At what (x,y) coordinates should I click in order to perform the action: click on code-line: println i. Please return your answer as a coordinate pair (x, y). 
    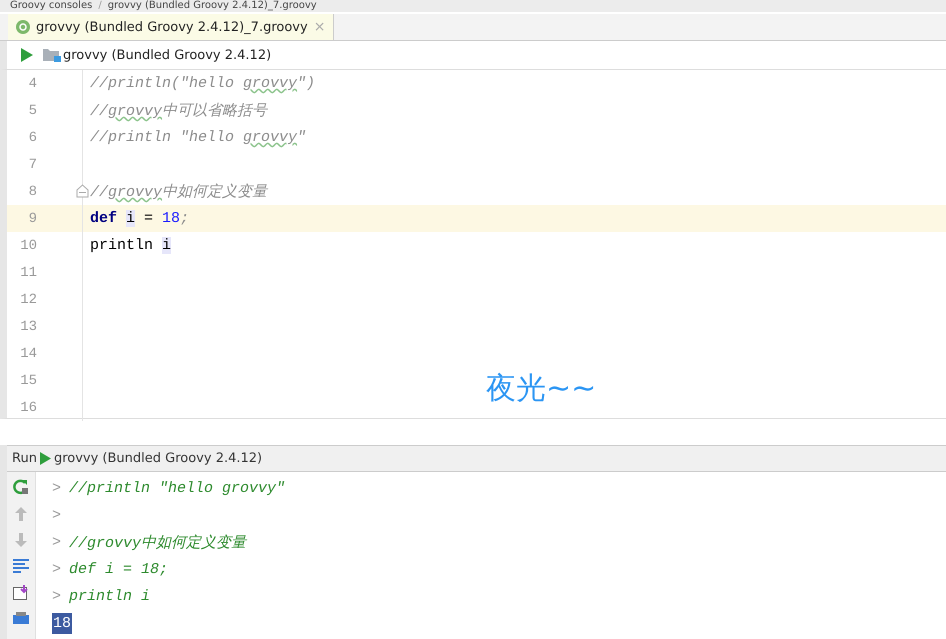
    Looking at the image, I should click on (130, 245).